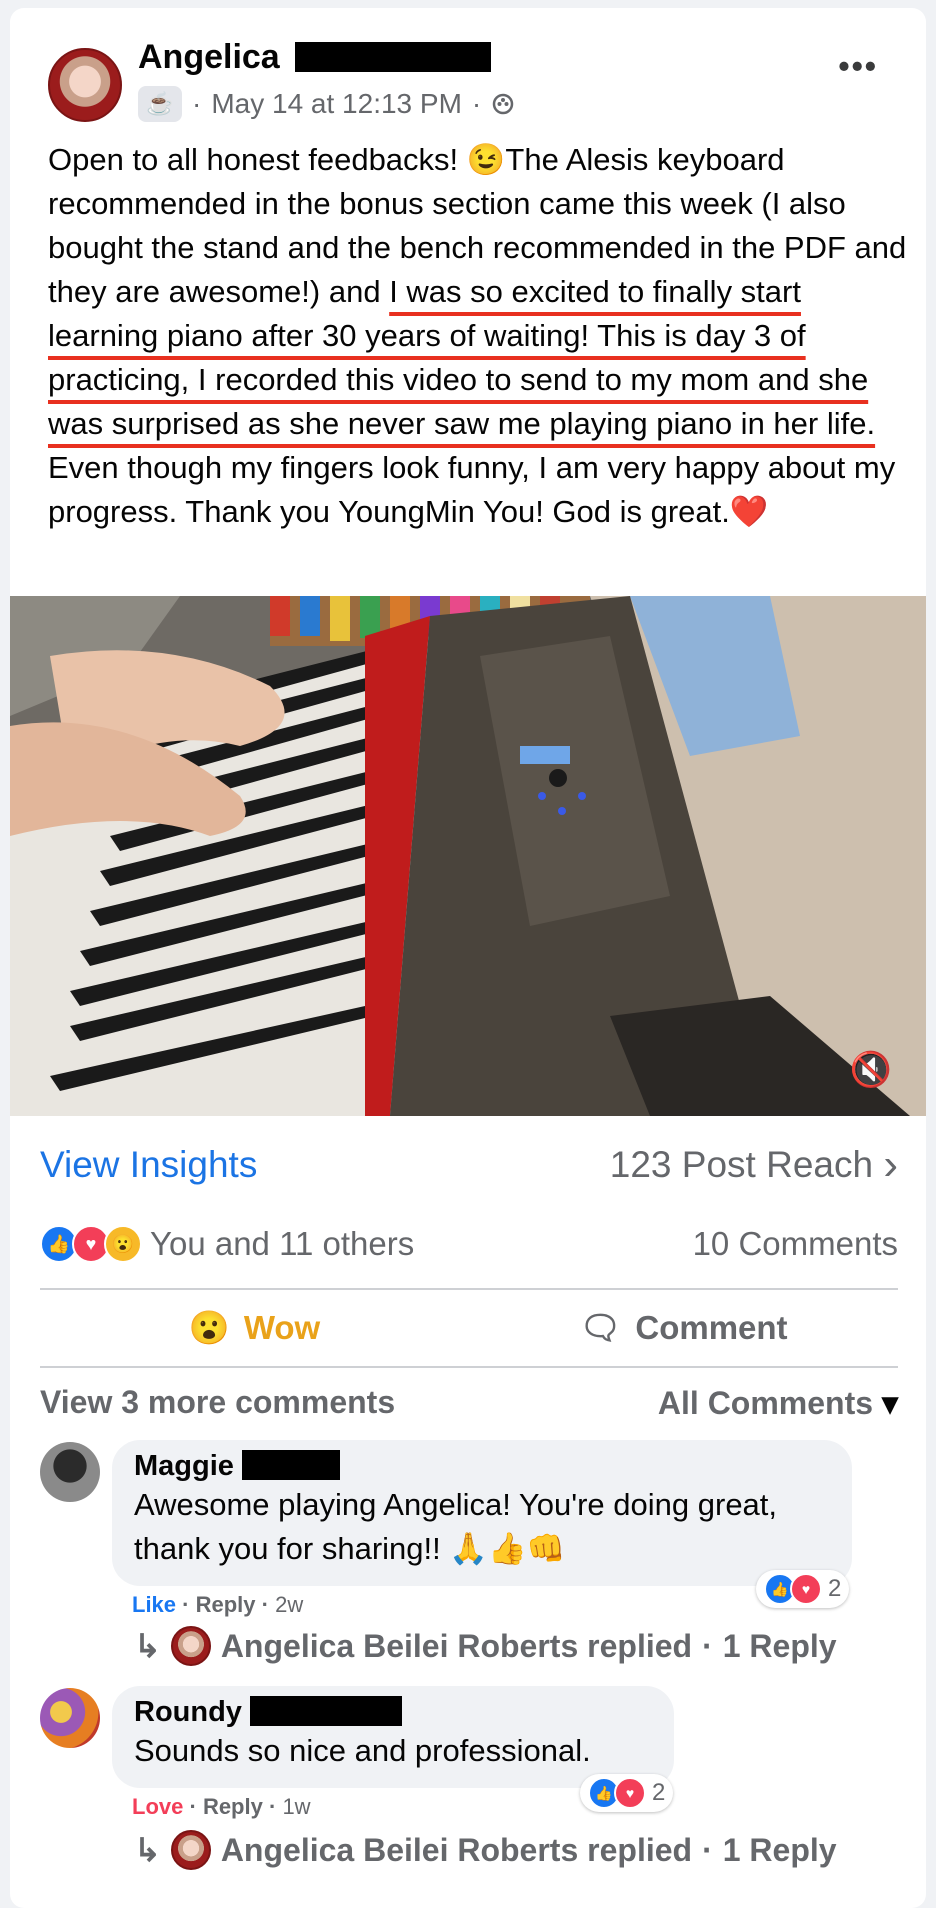  What do you see at coordinates (711, 1327) in the screenshot?
I see `comment-label: Comment` at bounding box center [711, 1327].